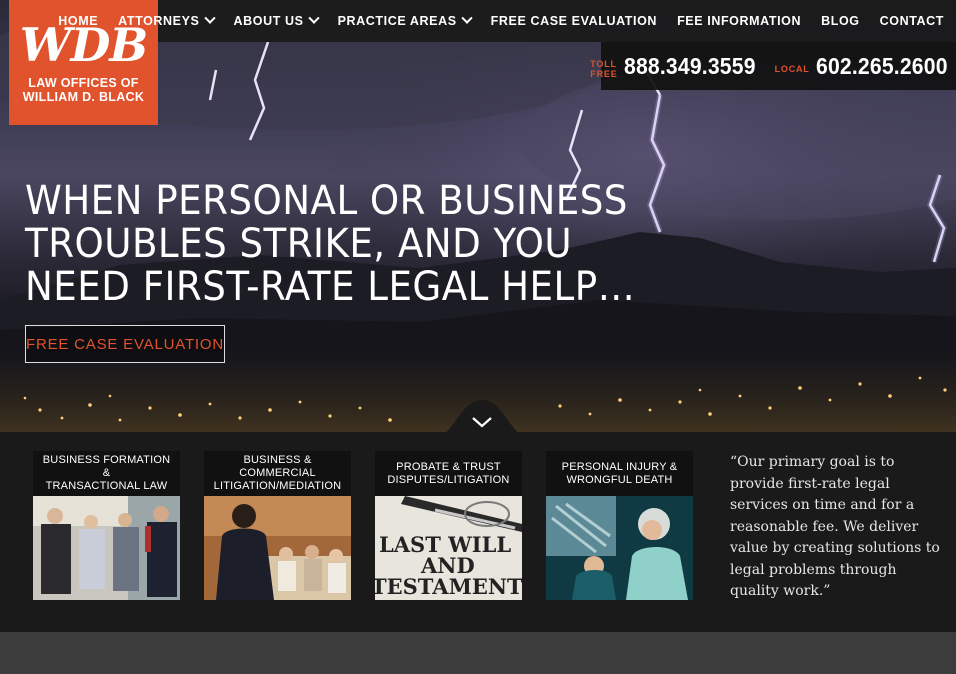  Describe the element at coordinates (448, 548) in the screenshot. I see `last-will-document-photo: LAST WILL AND TESTAMENT` at that location.